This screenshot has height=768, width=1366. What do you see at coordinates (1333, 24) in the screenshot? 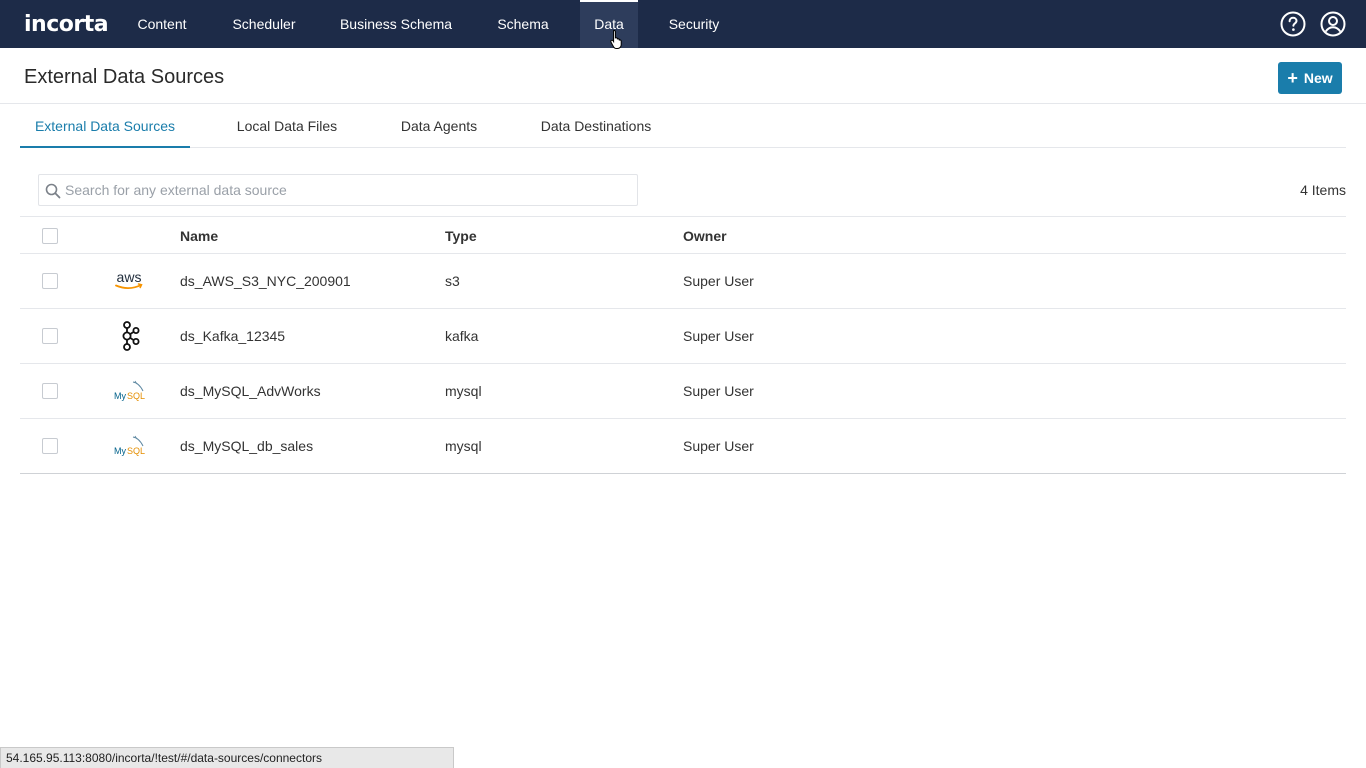
I see `user-account-icon` at bounding box center [1333, 24].